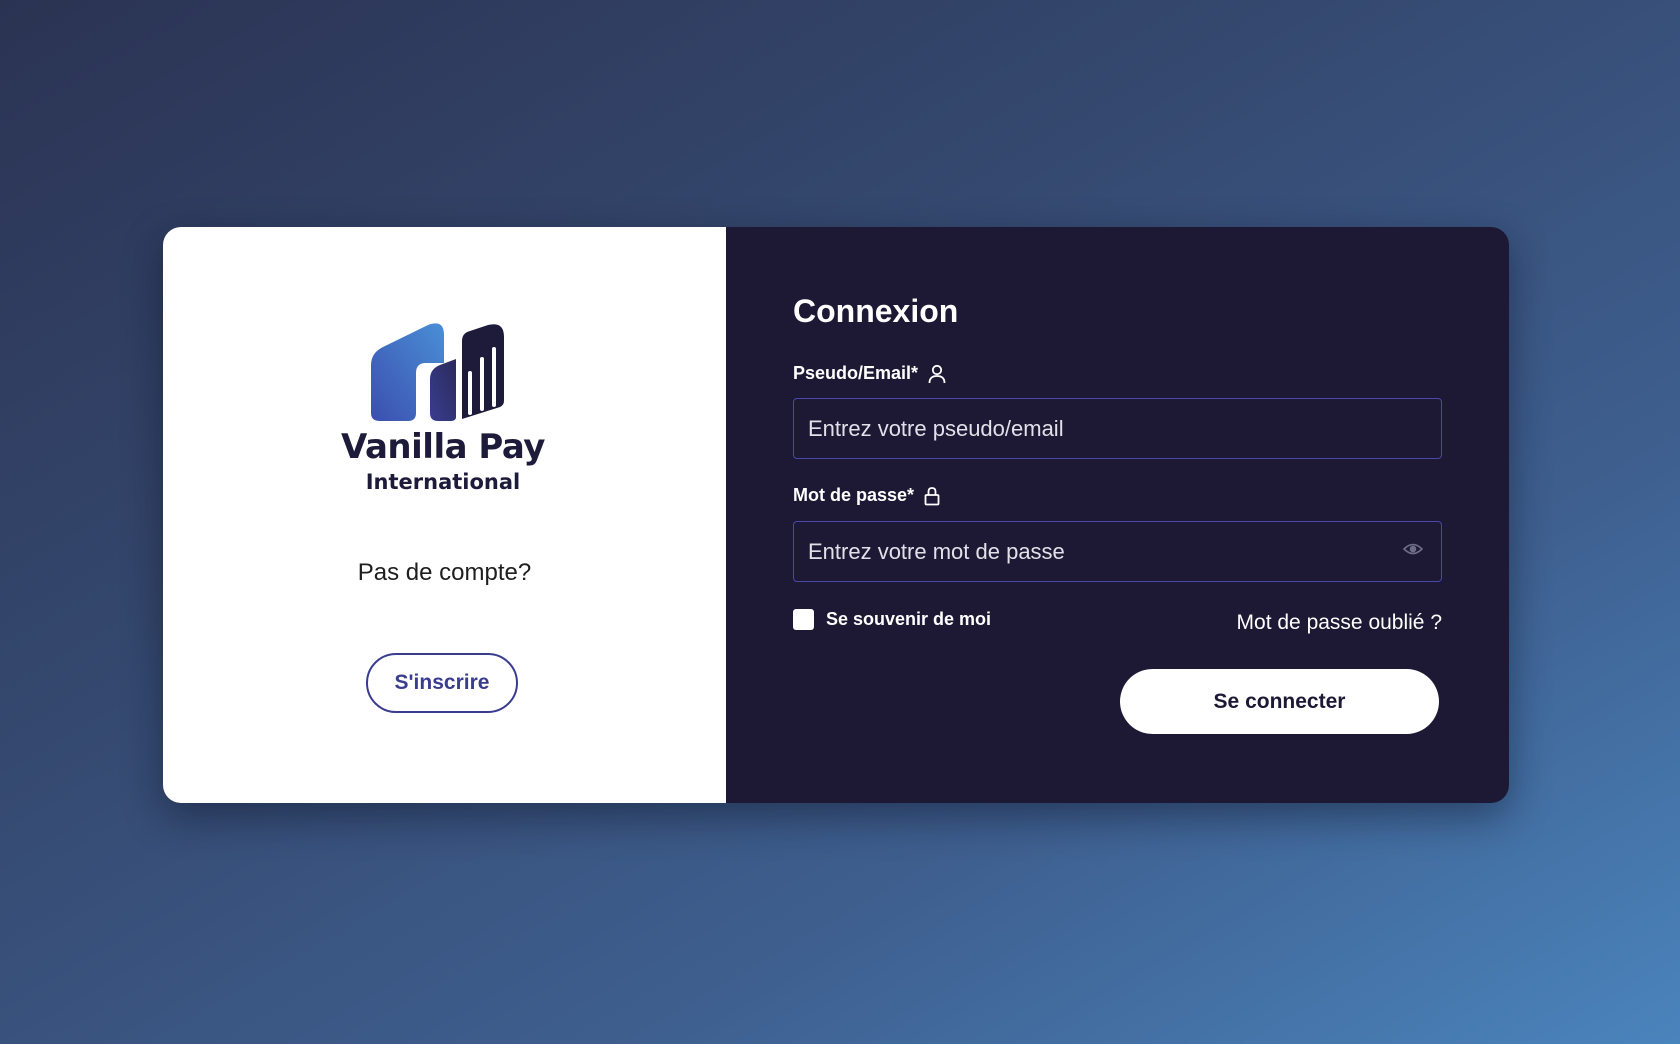 The height and width of the screenshot is (1044, 1680). Describe the element at coordinates (443, 447) in the screenshot. I see `brand-name: Vanilla Pay` at that location.